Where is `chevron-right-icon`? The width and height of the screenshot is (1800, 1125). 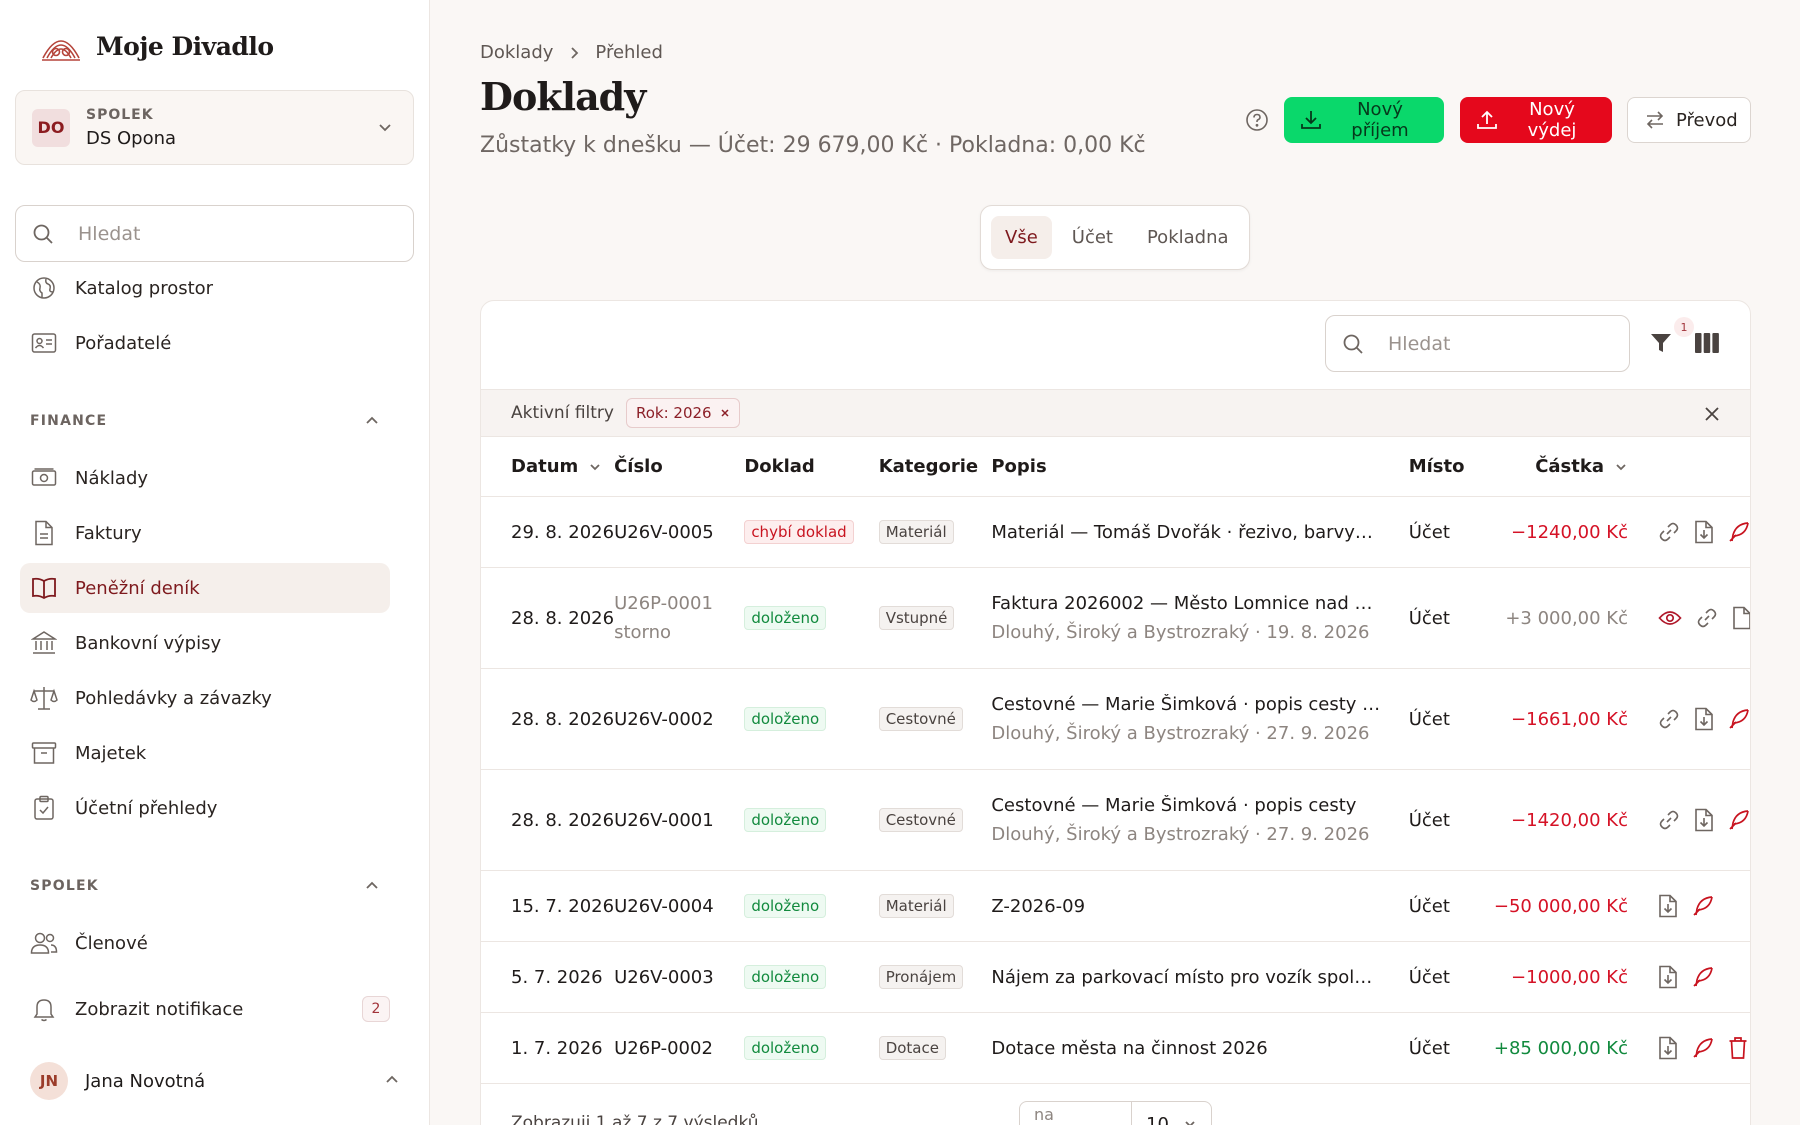 chevron-right-icon is located at coordinates (574, 53).